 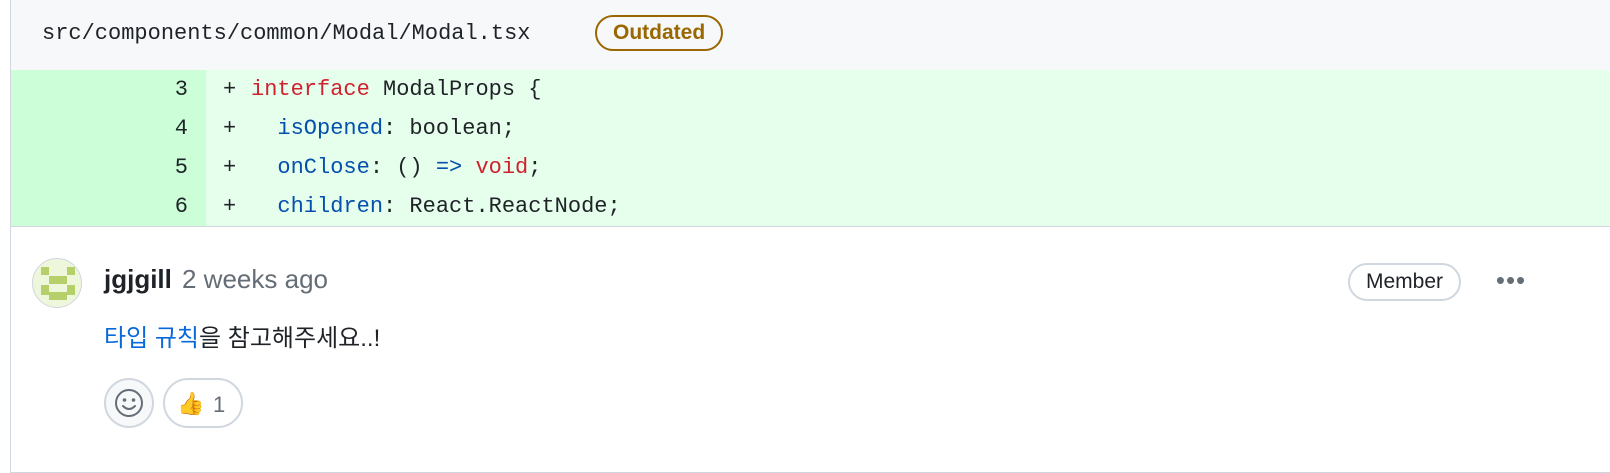 I want to click on add-reaction-button, so click(x=129, y=403).